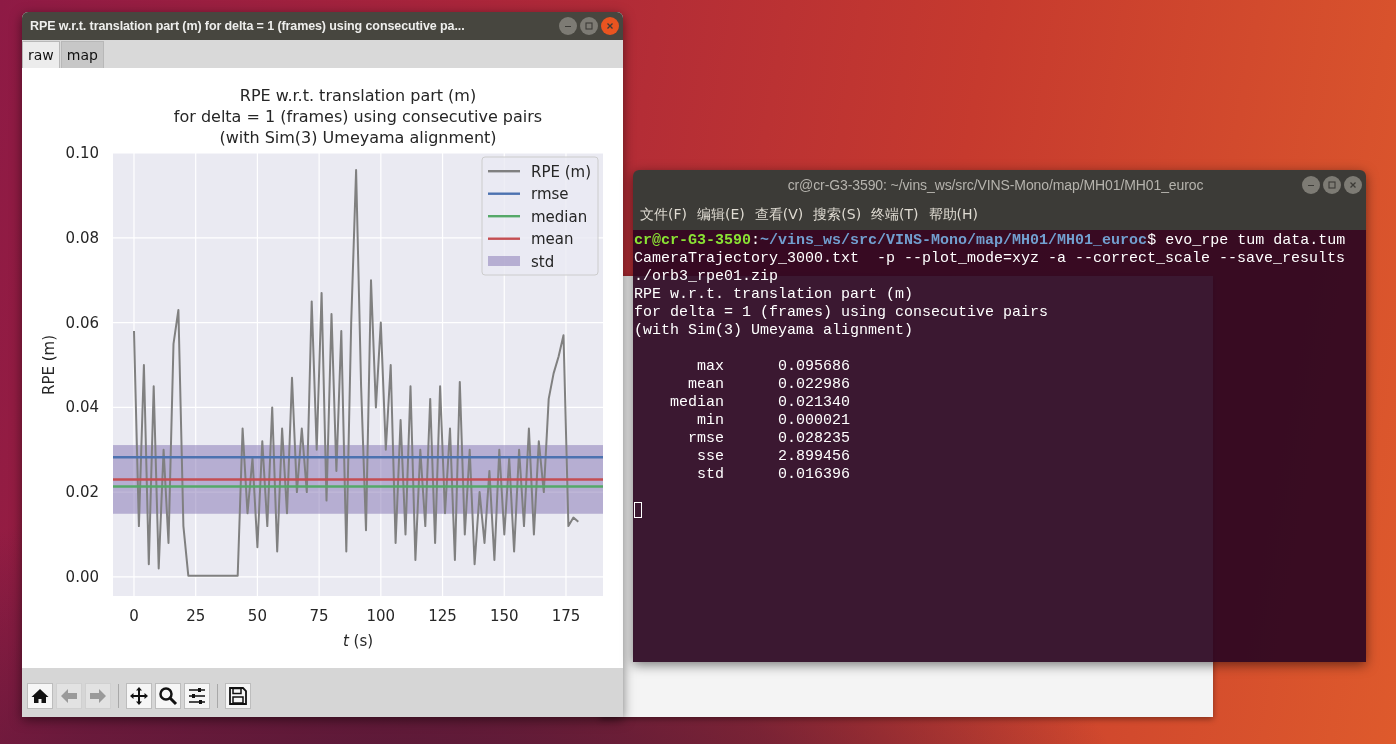 The width and height of the screenshot is (1396, 744). I want to click on stat-value: 0.095686, so click(814, 367).